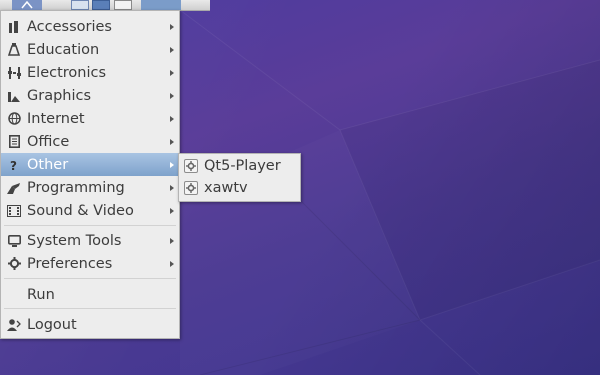  Describe the element at coordinates (52, 324) in the screenshot. I see `menu-item-label: Logout` at that location.